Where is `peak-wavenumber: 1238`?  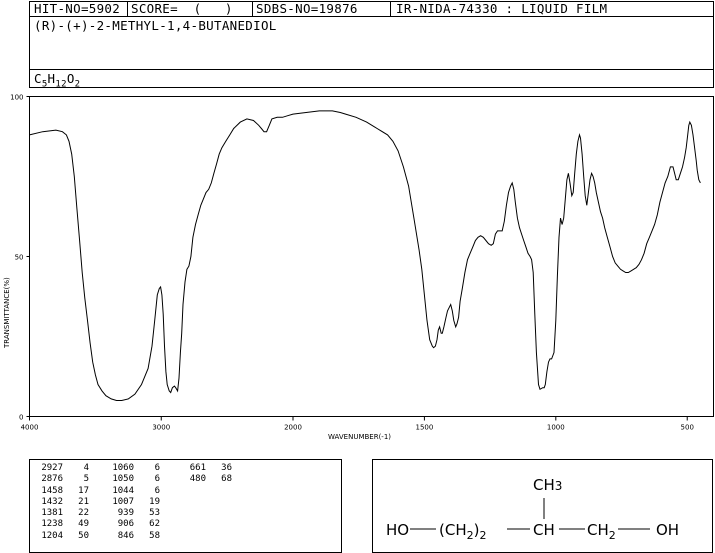 peak-wavenumber: 1238 is located at coordinates (52, 524).